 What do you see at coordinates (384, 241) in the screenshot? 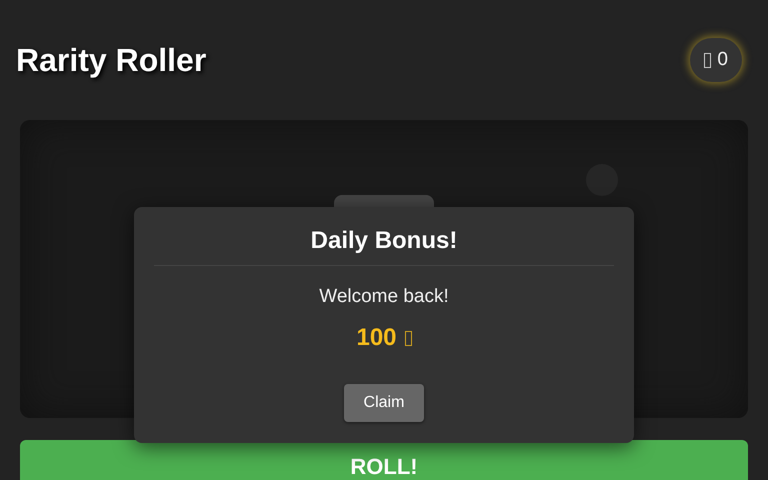
I see `modal-title: Daily Bonus!` at bounding box center [384, 241].